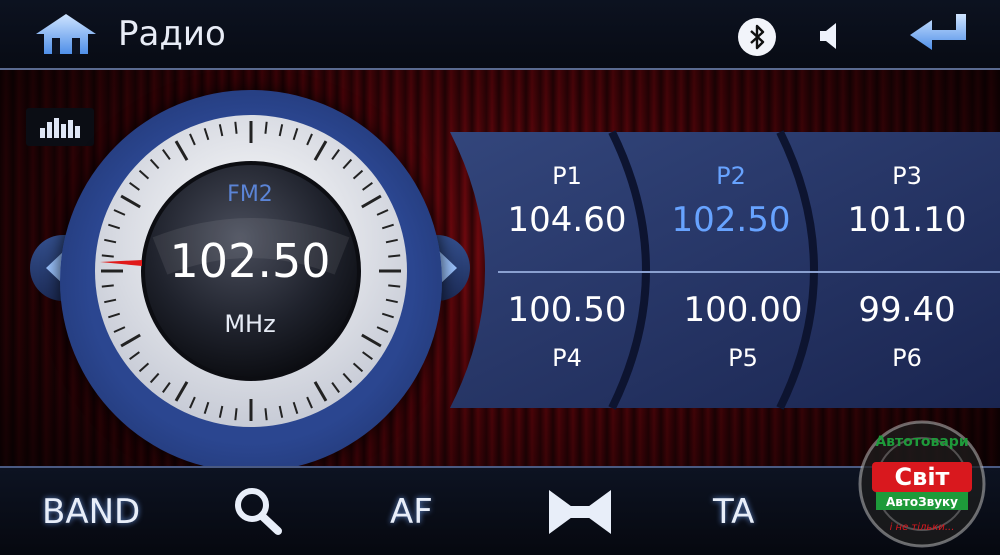 The height and width of the screenshot is (555, 1000). Describe the element at coordinates (907, 176) in the screenshot. I see `preset-label: P3` at that location.